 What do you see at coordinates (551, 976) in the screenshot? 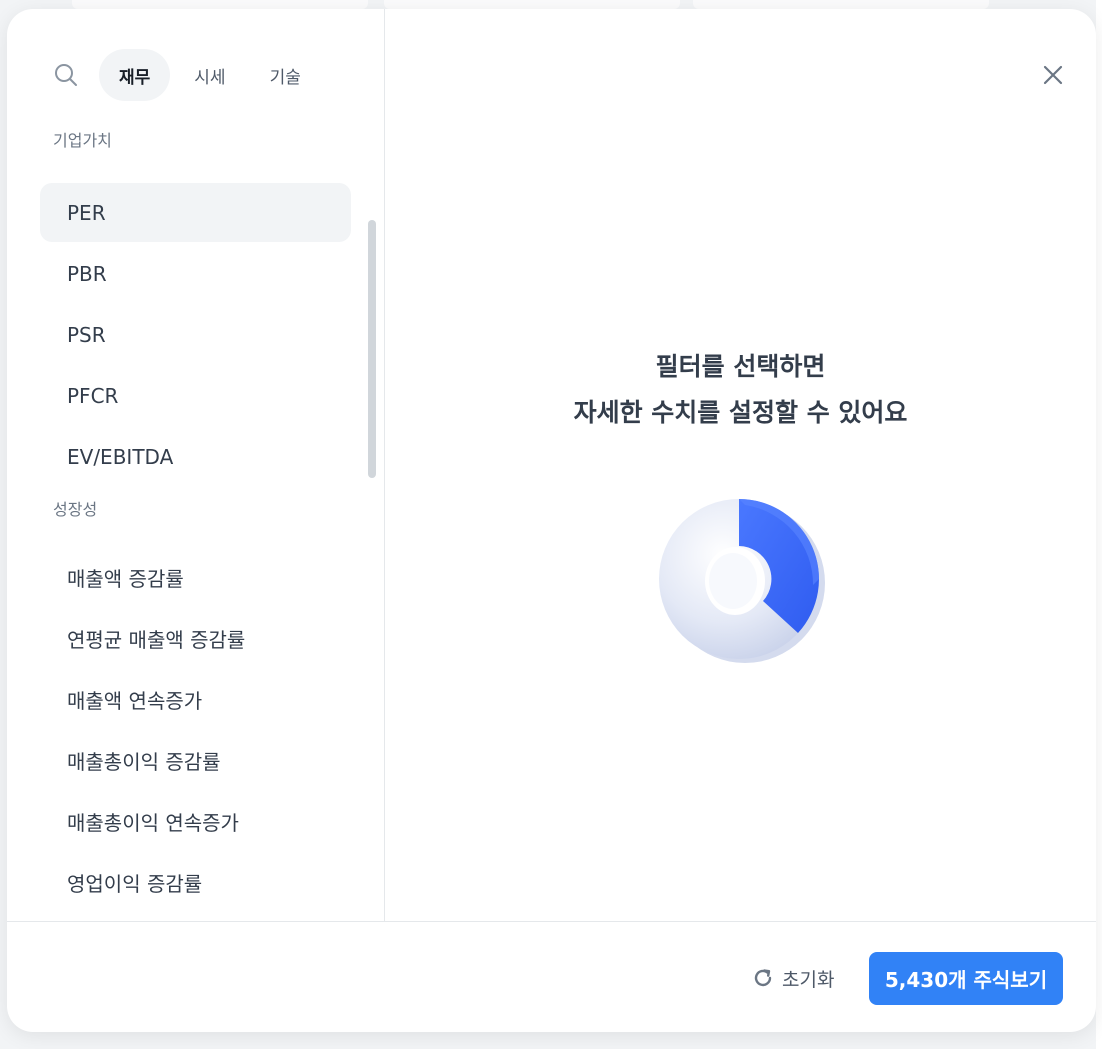
I see `modal-footer: 초기화 5,430개 주식보기` at bounding box center [551, 976].